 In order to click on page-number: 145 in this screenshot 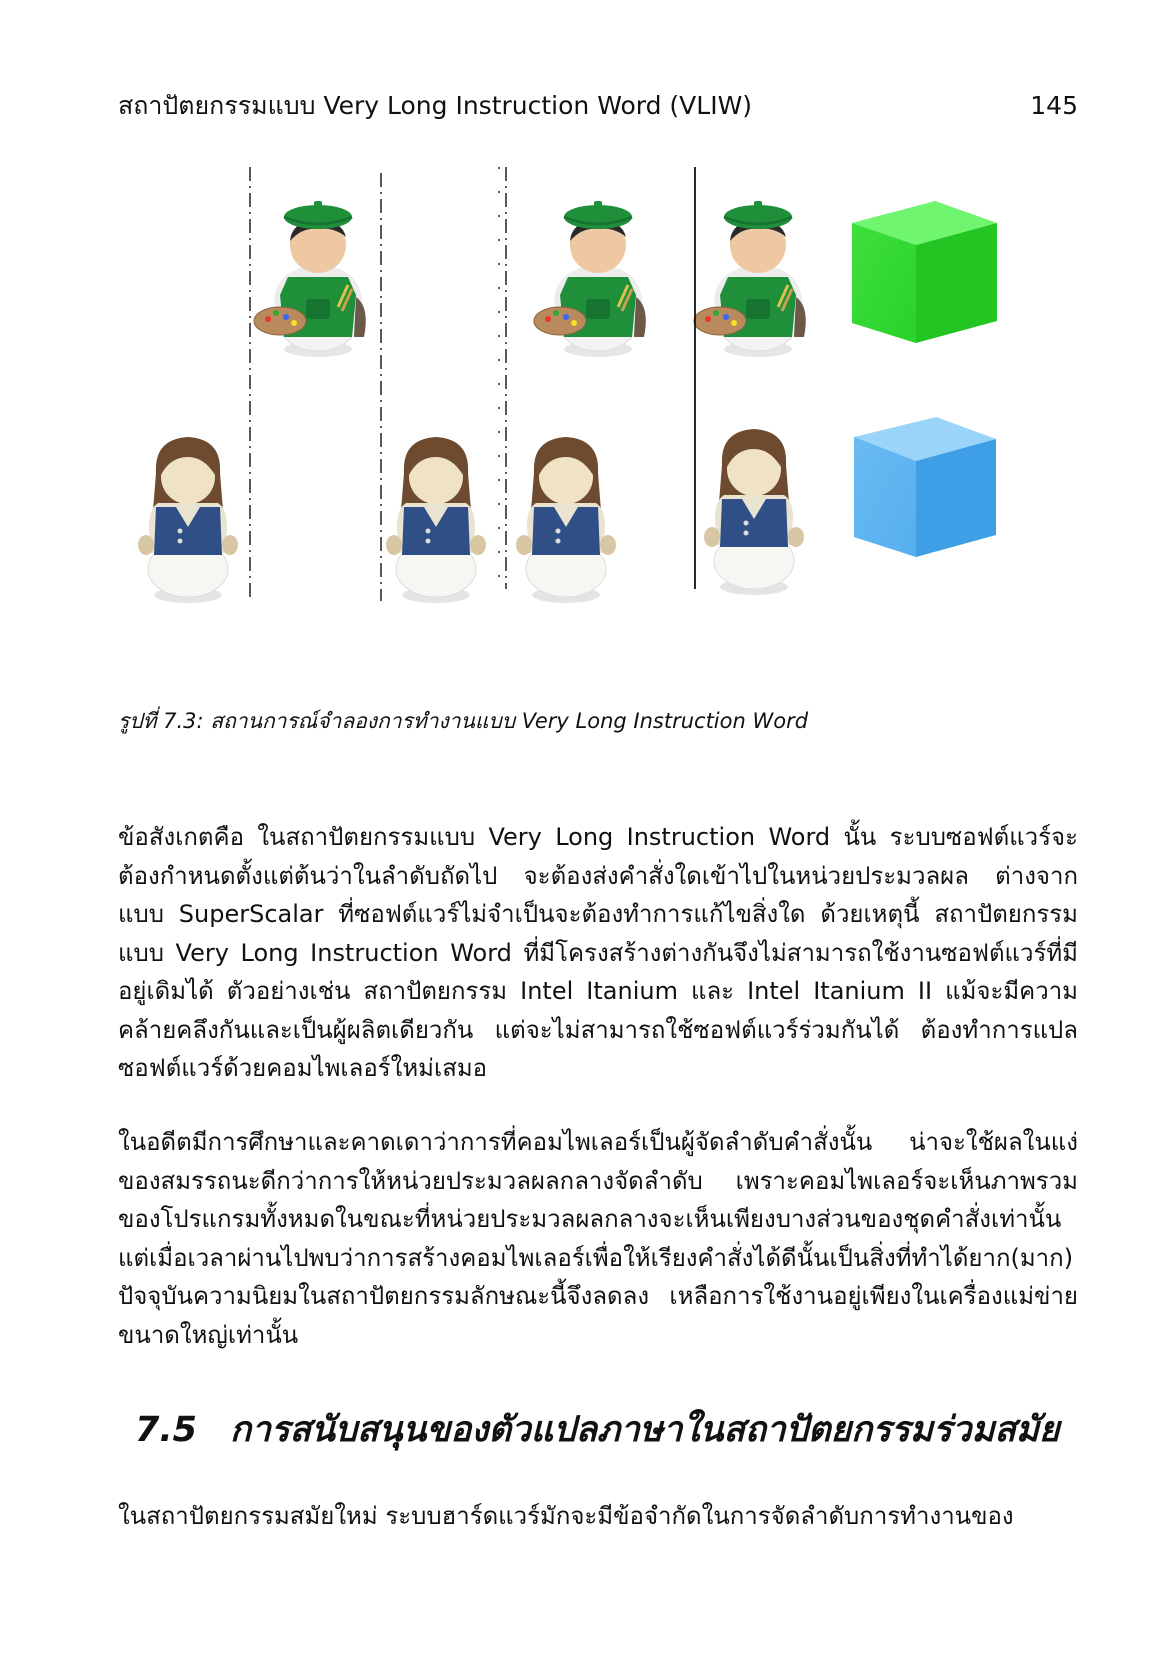, I will do `click(1054, 105)`.